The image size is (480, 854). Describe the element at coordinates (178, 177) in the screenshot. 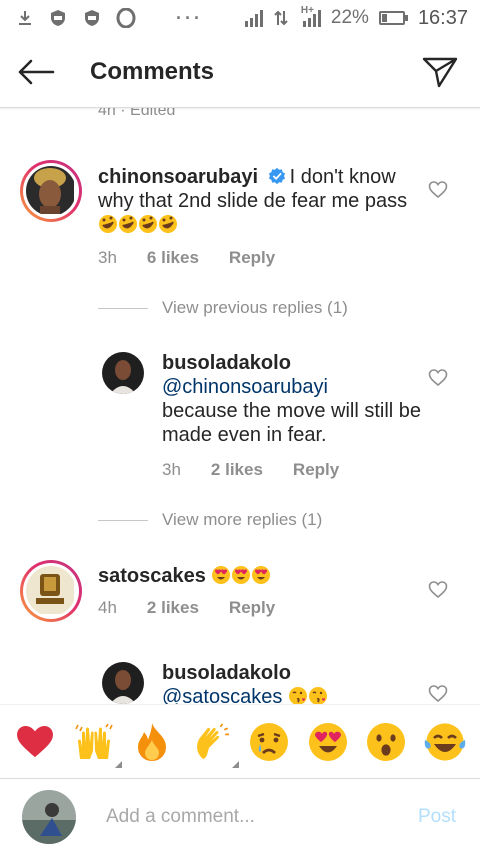

I see `comment-username: chinonsoarubayi` at that location.